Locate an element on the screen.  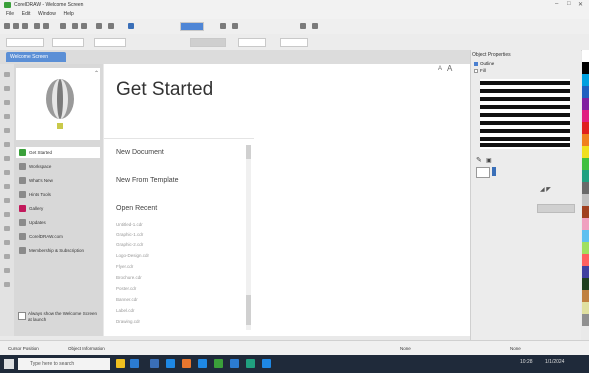
save-icon is located at coordinates (25, 26).